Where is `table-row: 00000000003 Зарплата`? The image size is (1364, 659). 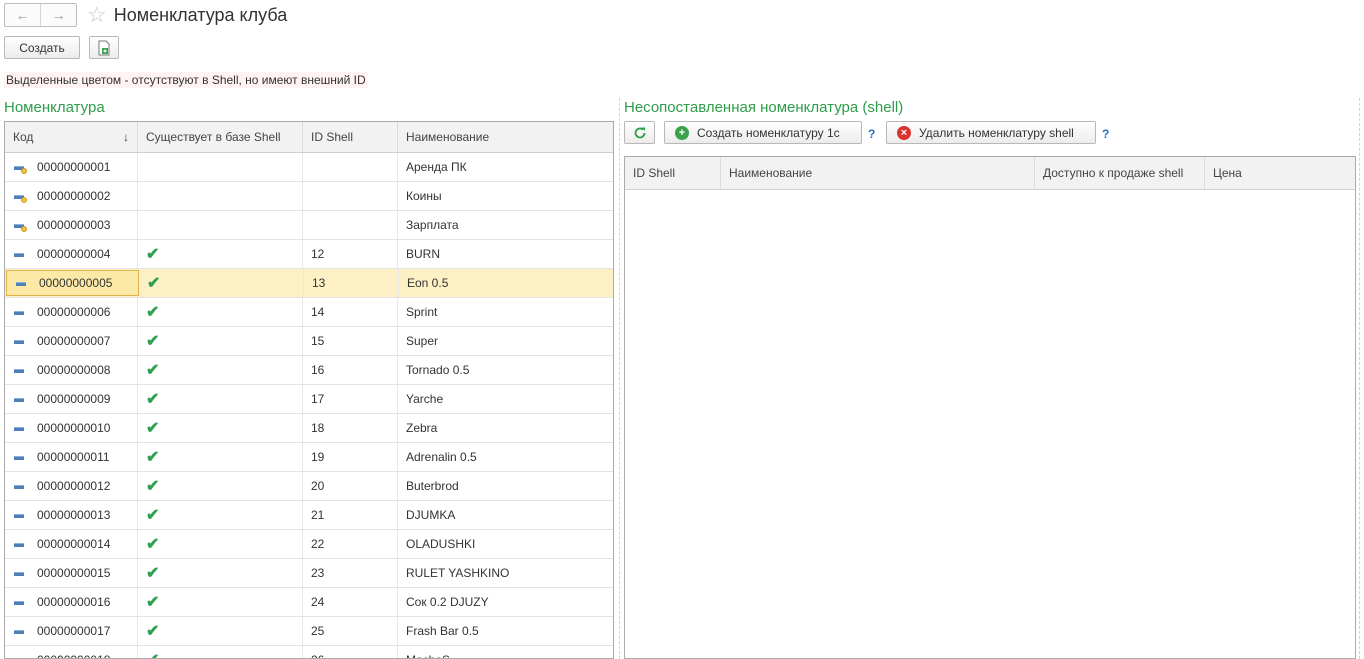
table-row: 00000000003 Зарплата is located at coordinates (309, 225).